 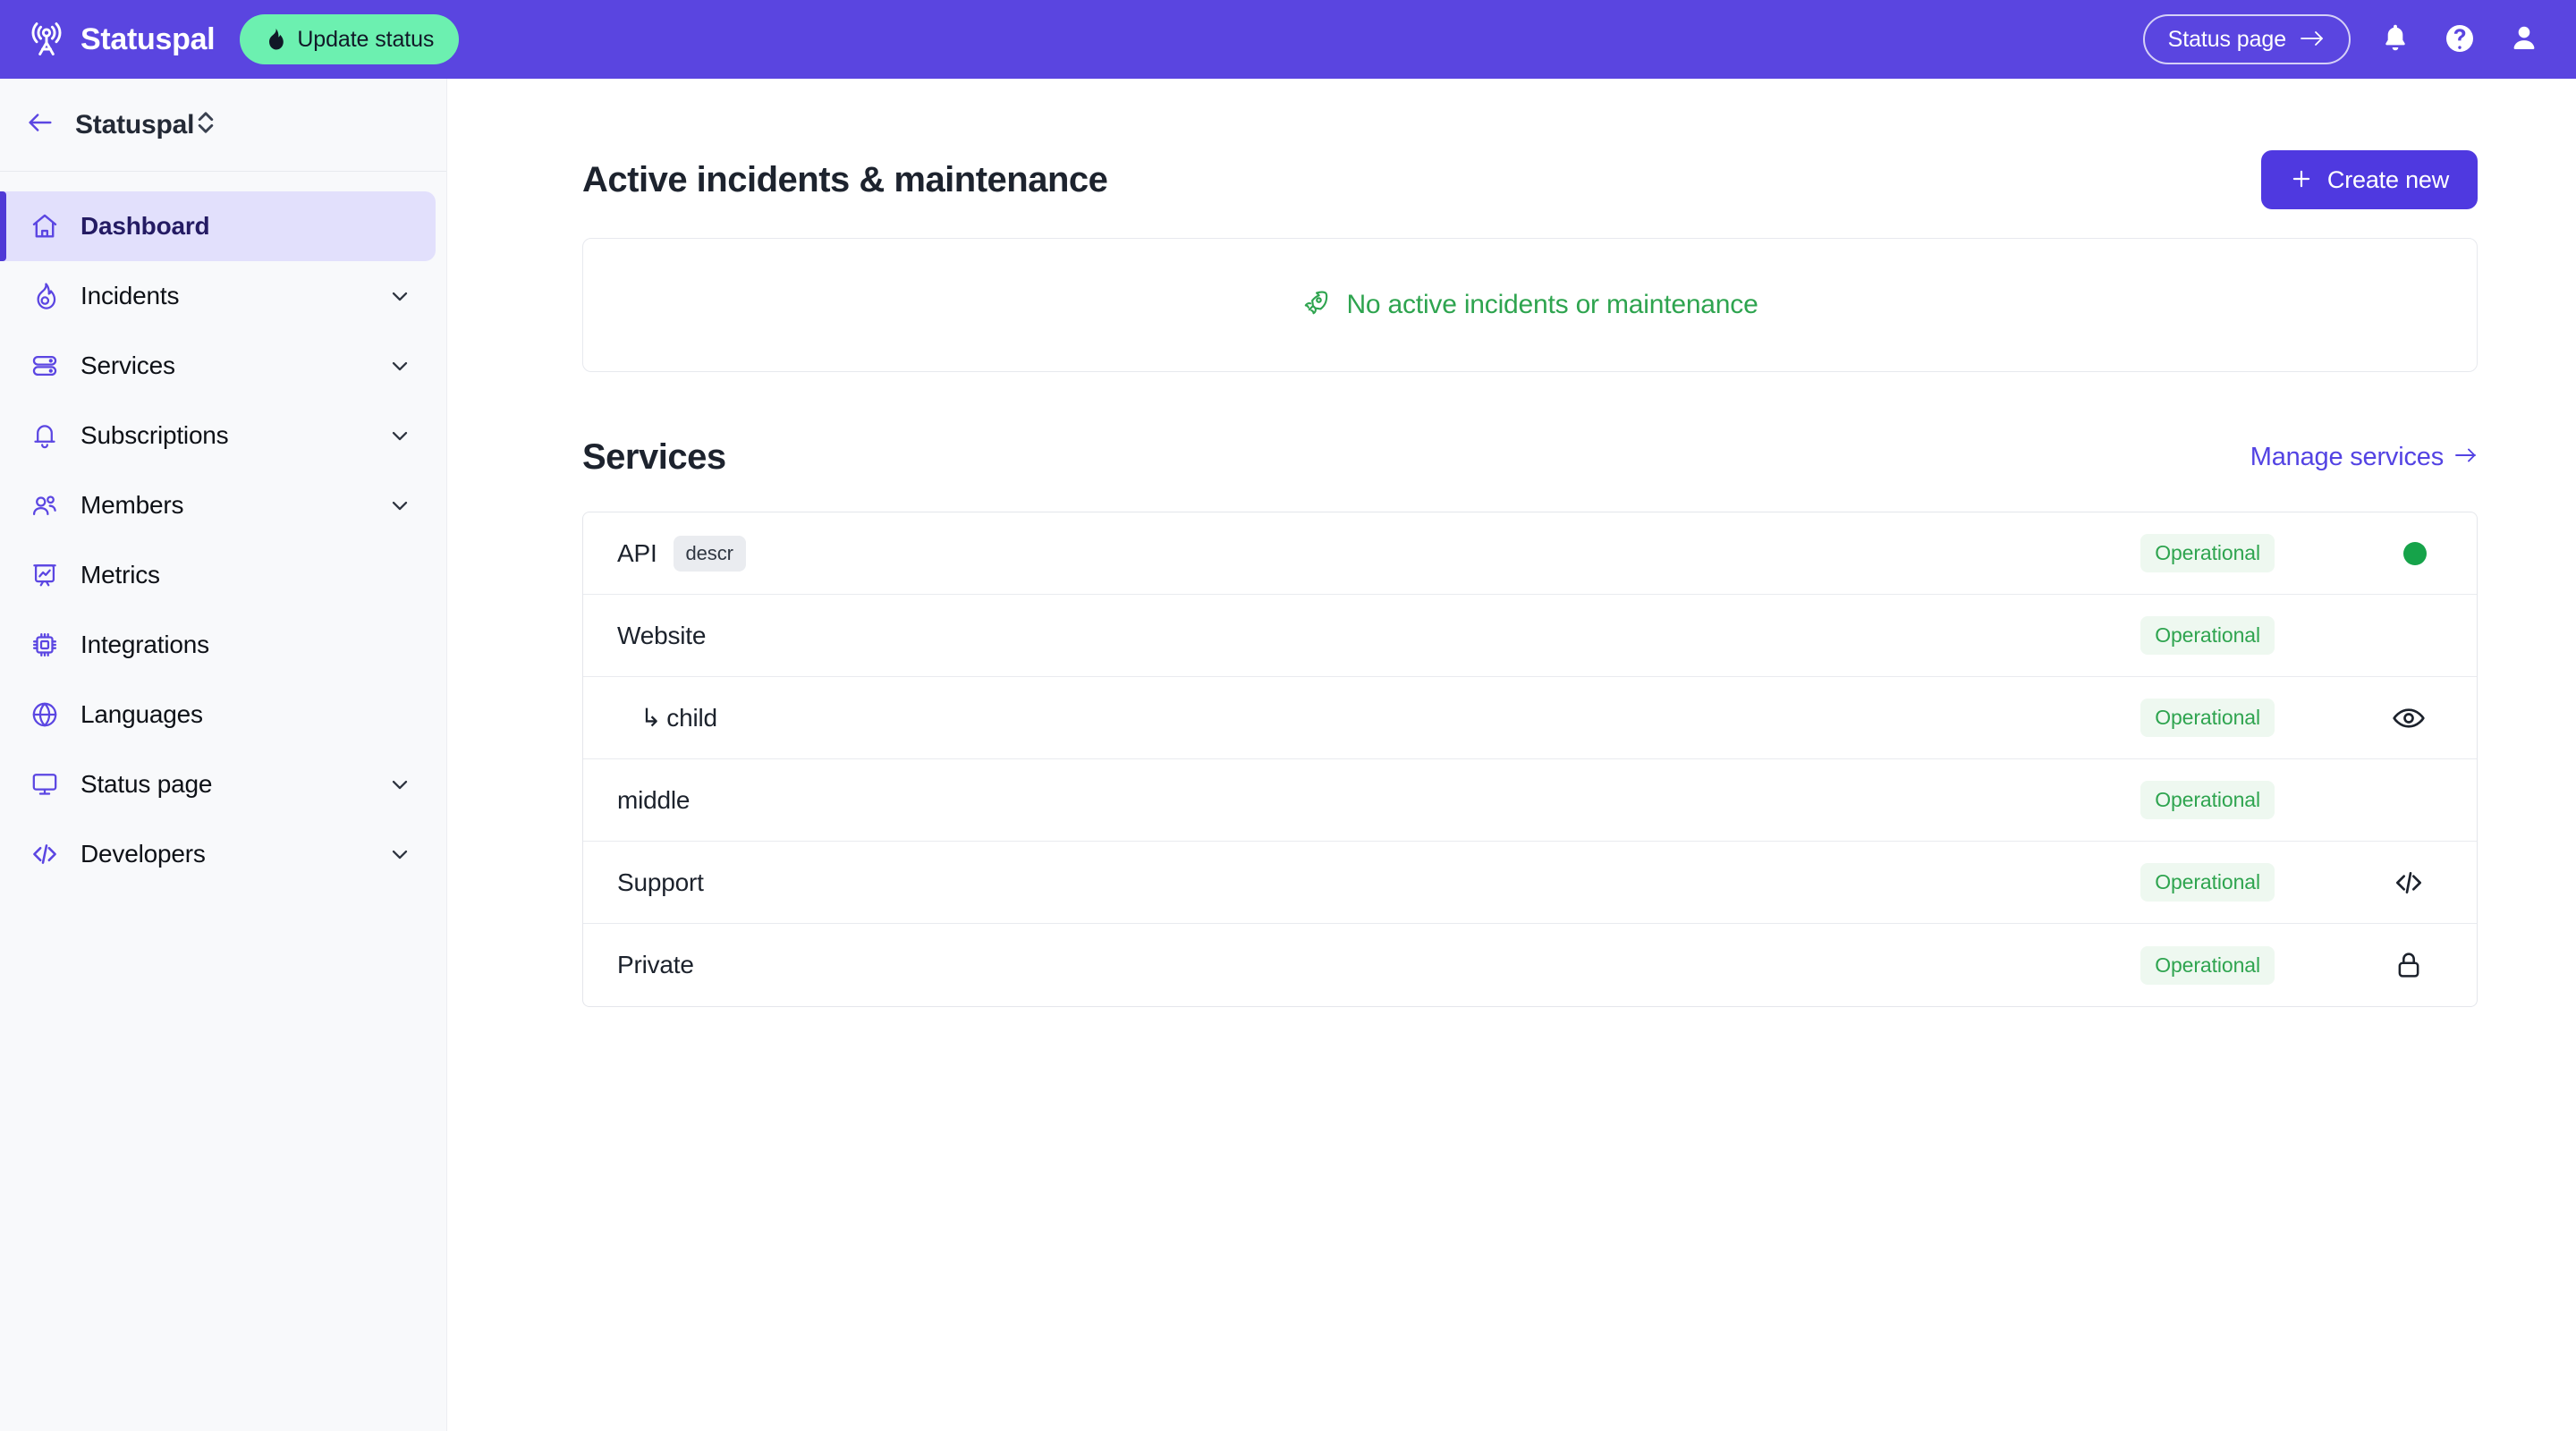 I want to click on help-button, so click(x=2459, y=40).